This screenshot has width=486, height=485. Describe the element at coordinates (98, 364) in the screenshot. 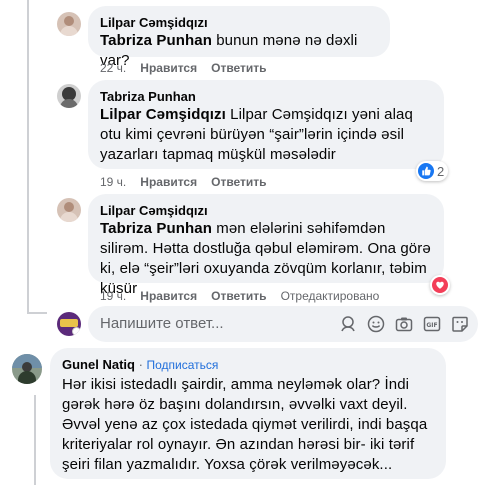

I see `comment-author: Gunel Natiq` at that location.